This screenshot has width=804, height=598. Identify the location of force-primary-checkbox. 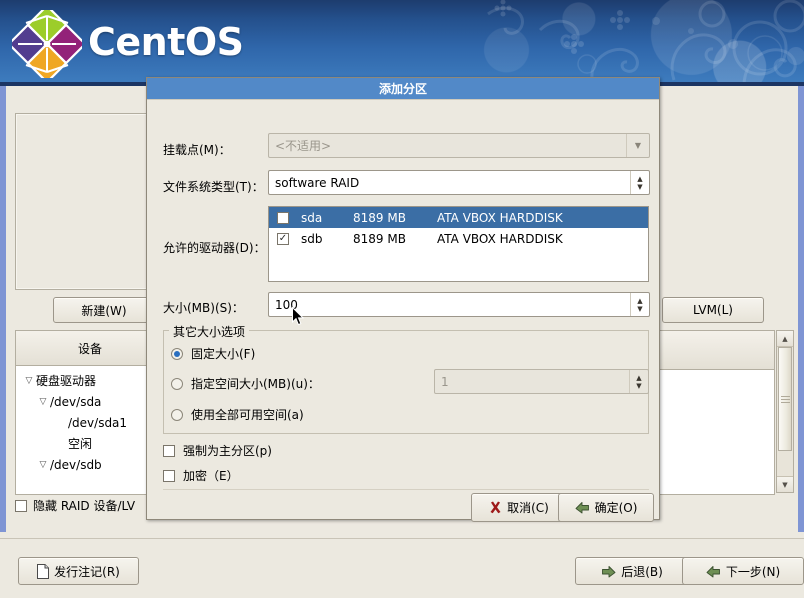
(169, 450).